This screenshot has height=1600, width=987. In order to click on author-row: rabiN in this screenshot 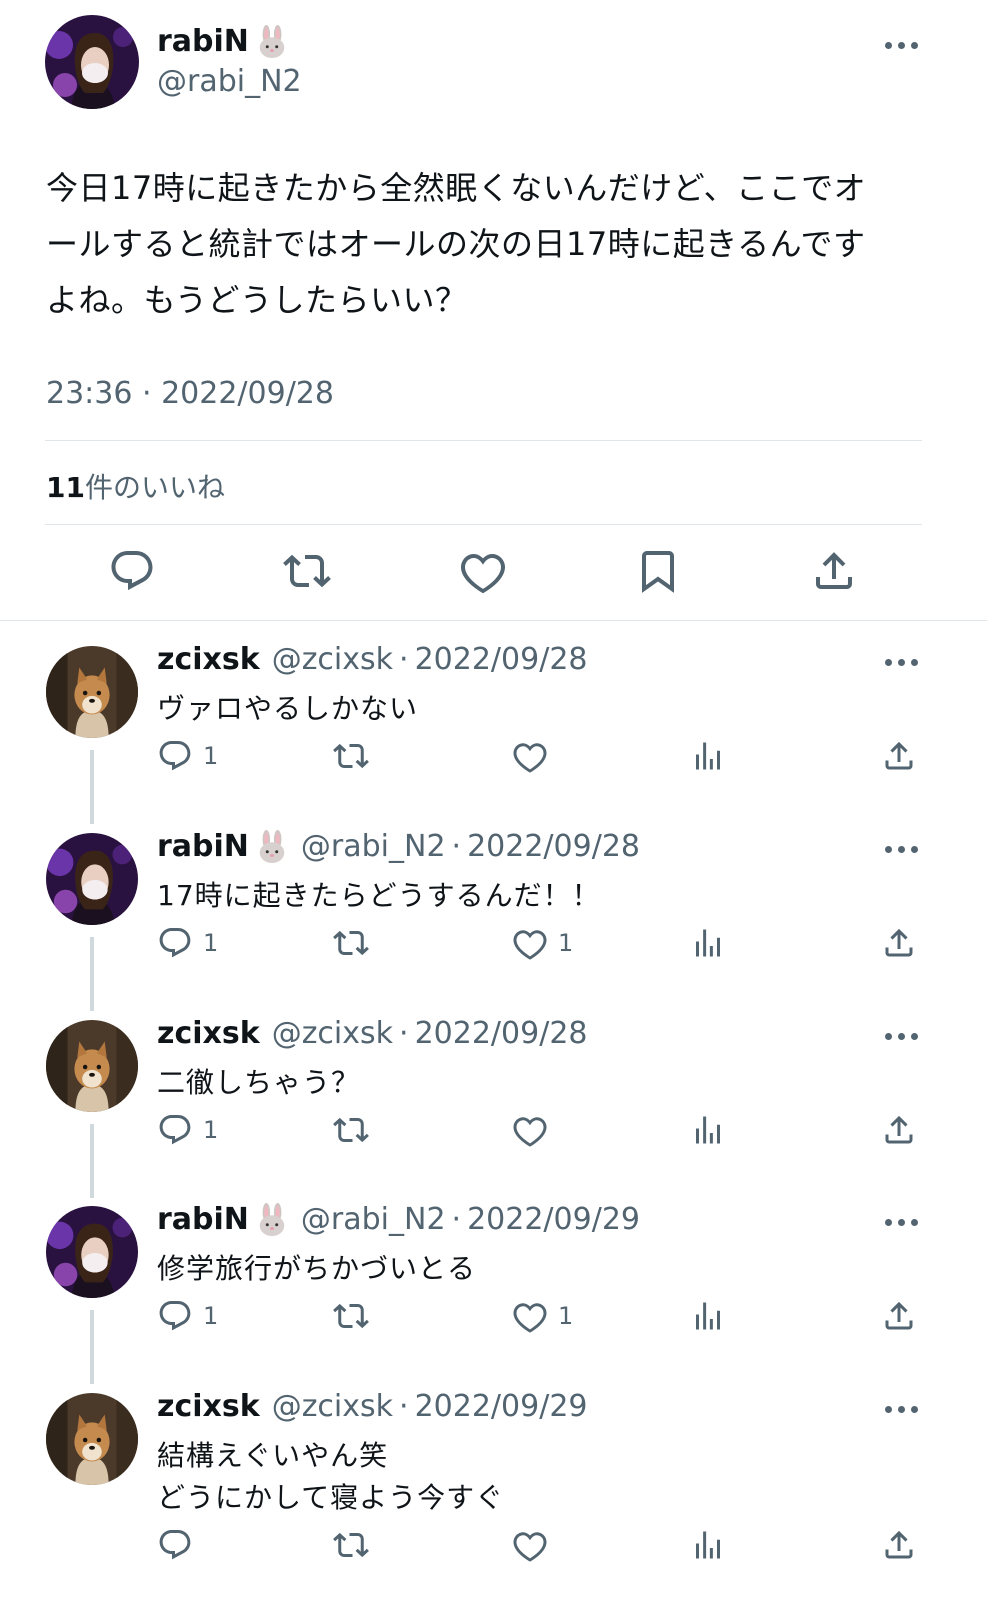, I will do `click(223, 41)`.